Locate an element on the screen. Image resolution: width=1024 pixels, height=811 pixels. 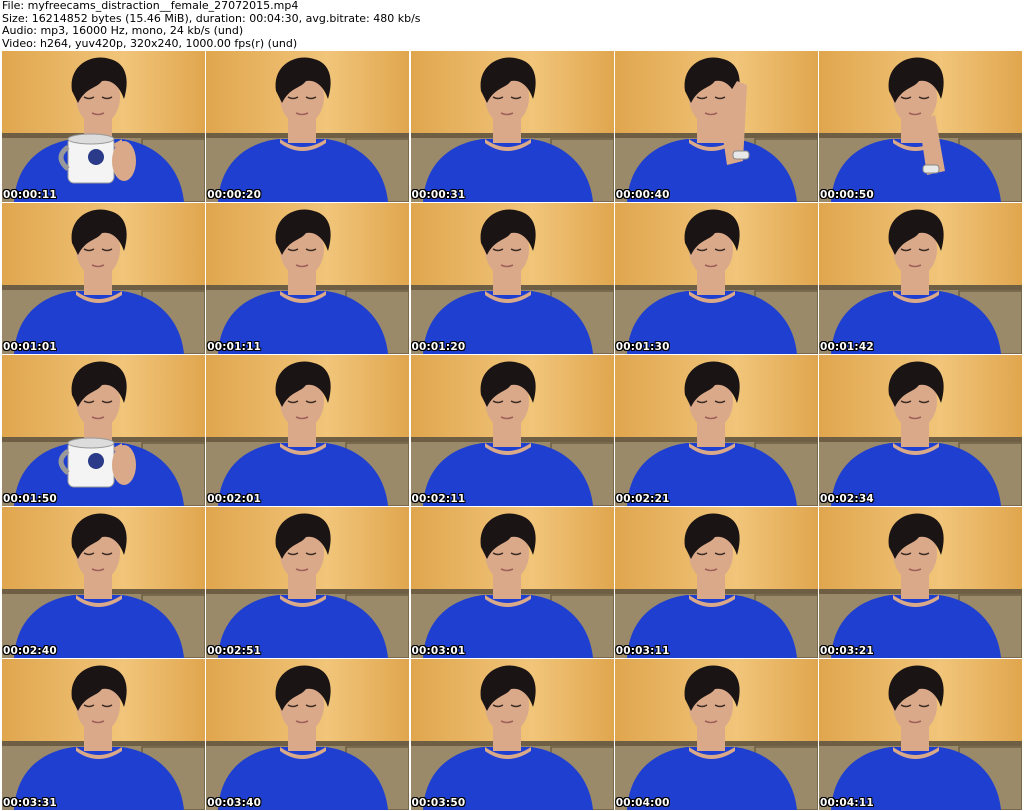
video-frame-thumbnail: 00:00:20 is located at coordinates (308, 126).